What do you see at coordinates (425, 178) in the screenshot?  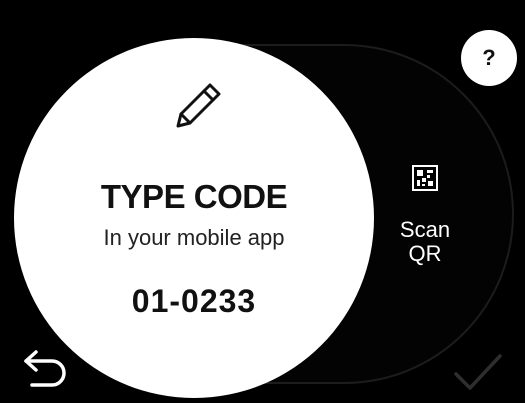 I see `qr-code-icon` at bounding box center [425, 178].